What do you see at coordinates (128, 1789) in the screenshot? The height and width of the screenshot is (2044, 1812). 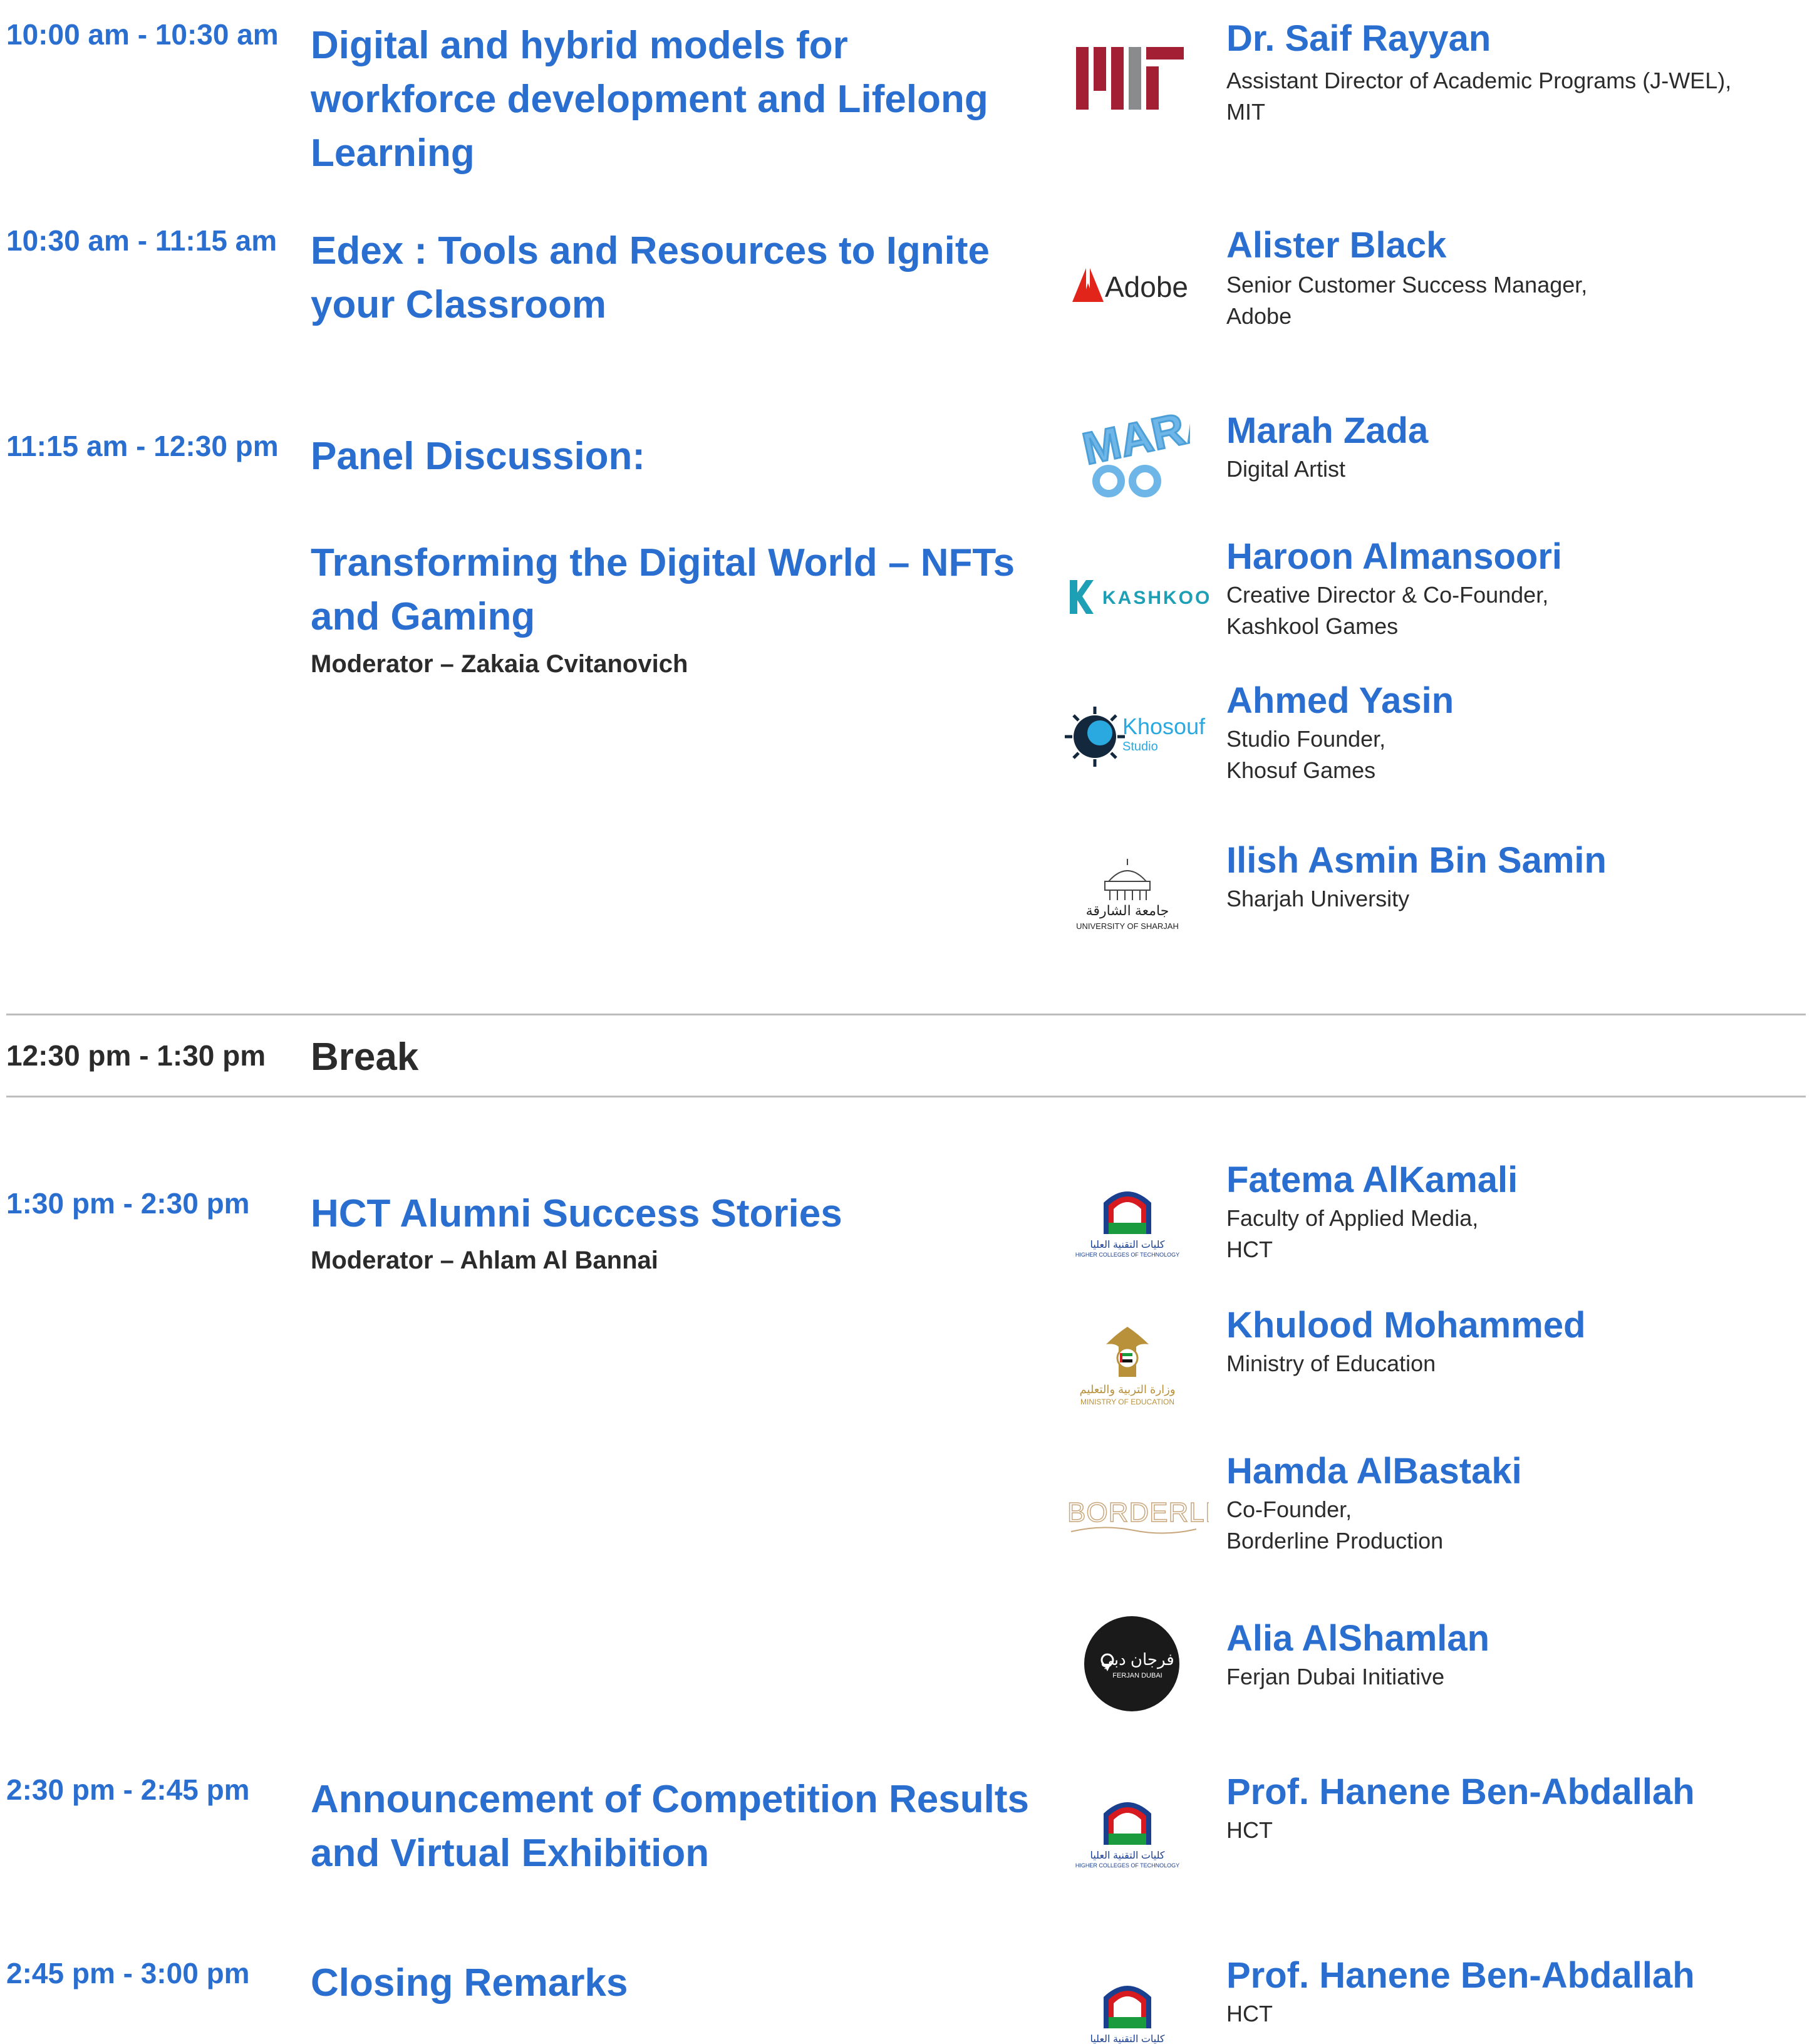 I see `session-time: 2:30 pm - 2:45 pm` at bounding box center [128, 1789].